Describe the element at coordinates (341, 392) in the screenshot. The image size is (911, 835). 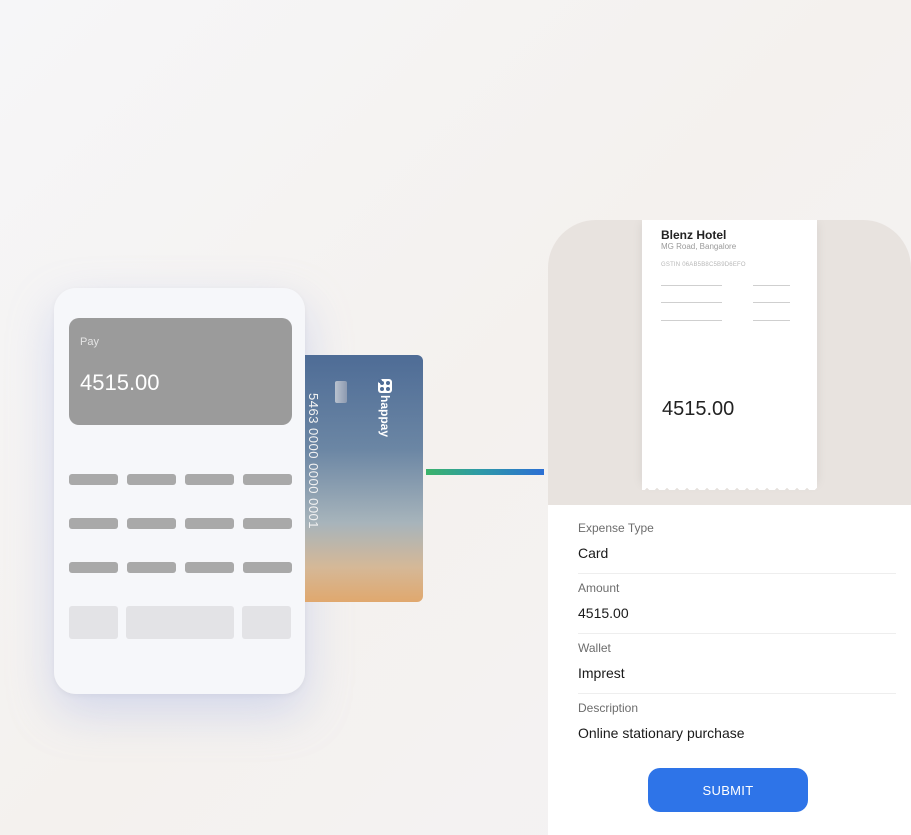
I see `card-chip-icon` at that location.